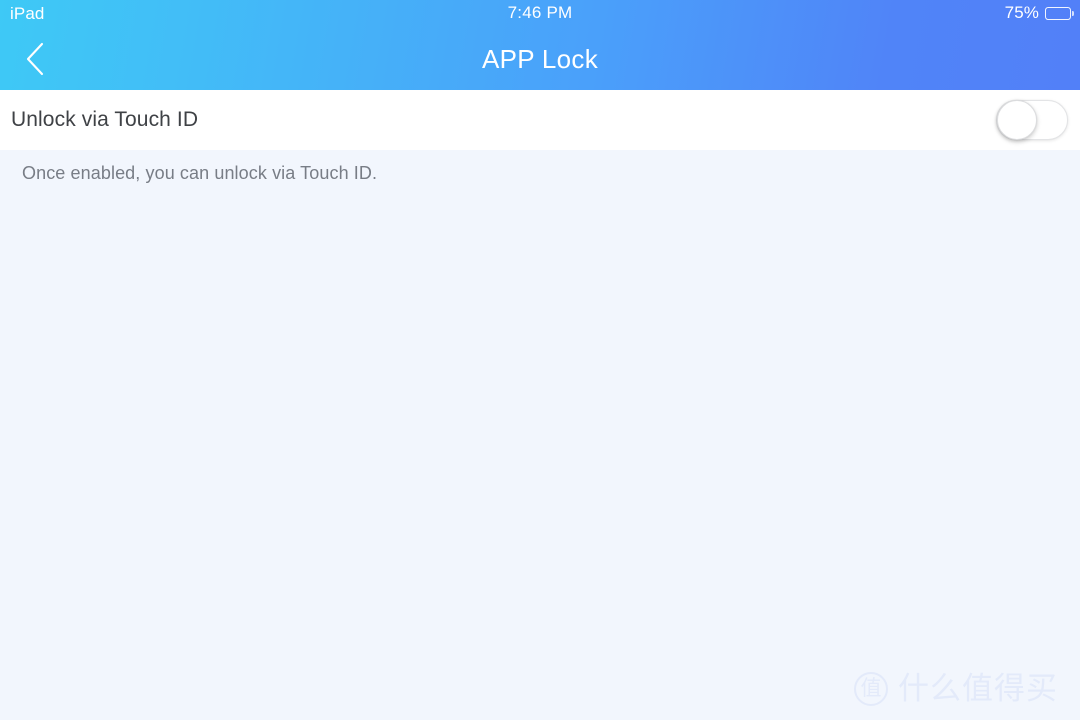 This screenshot has width=1080, height=720. I want to click on watermark-badge-icon: 值, so click(871, 689).